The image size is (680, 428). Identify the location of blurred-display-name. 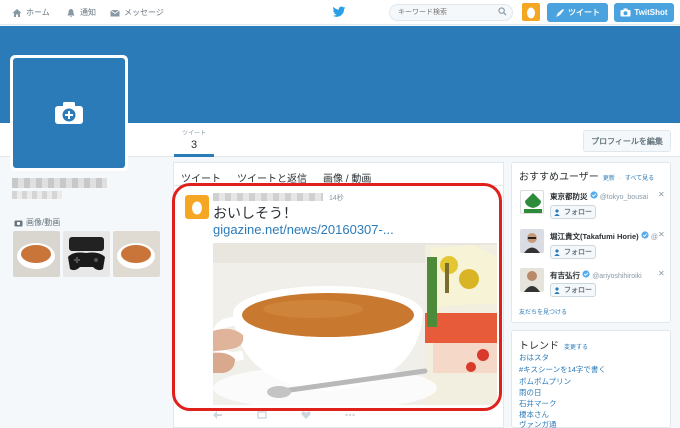
(59, 183).